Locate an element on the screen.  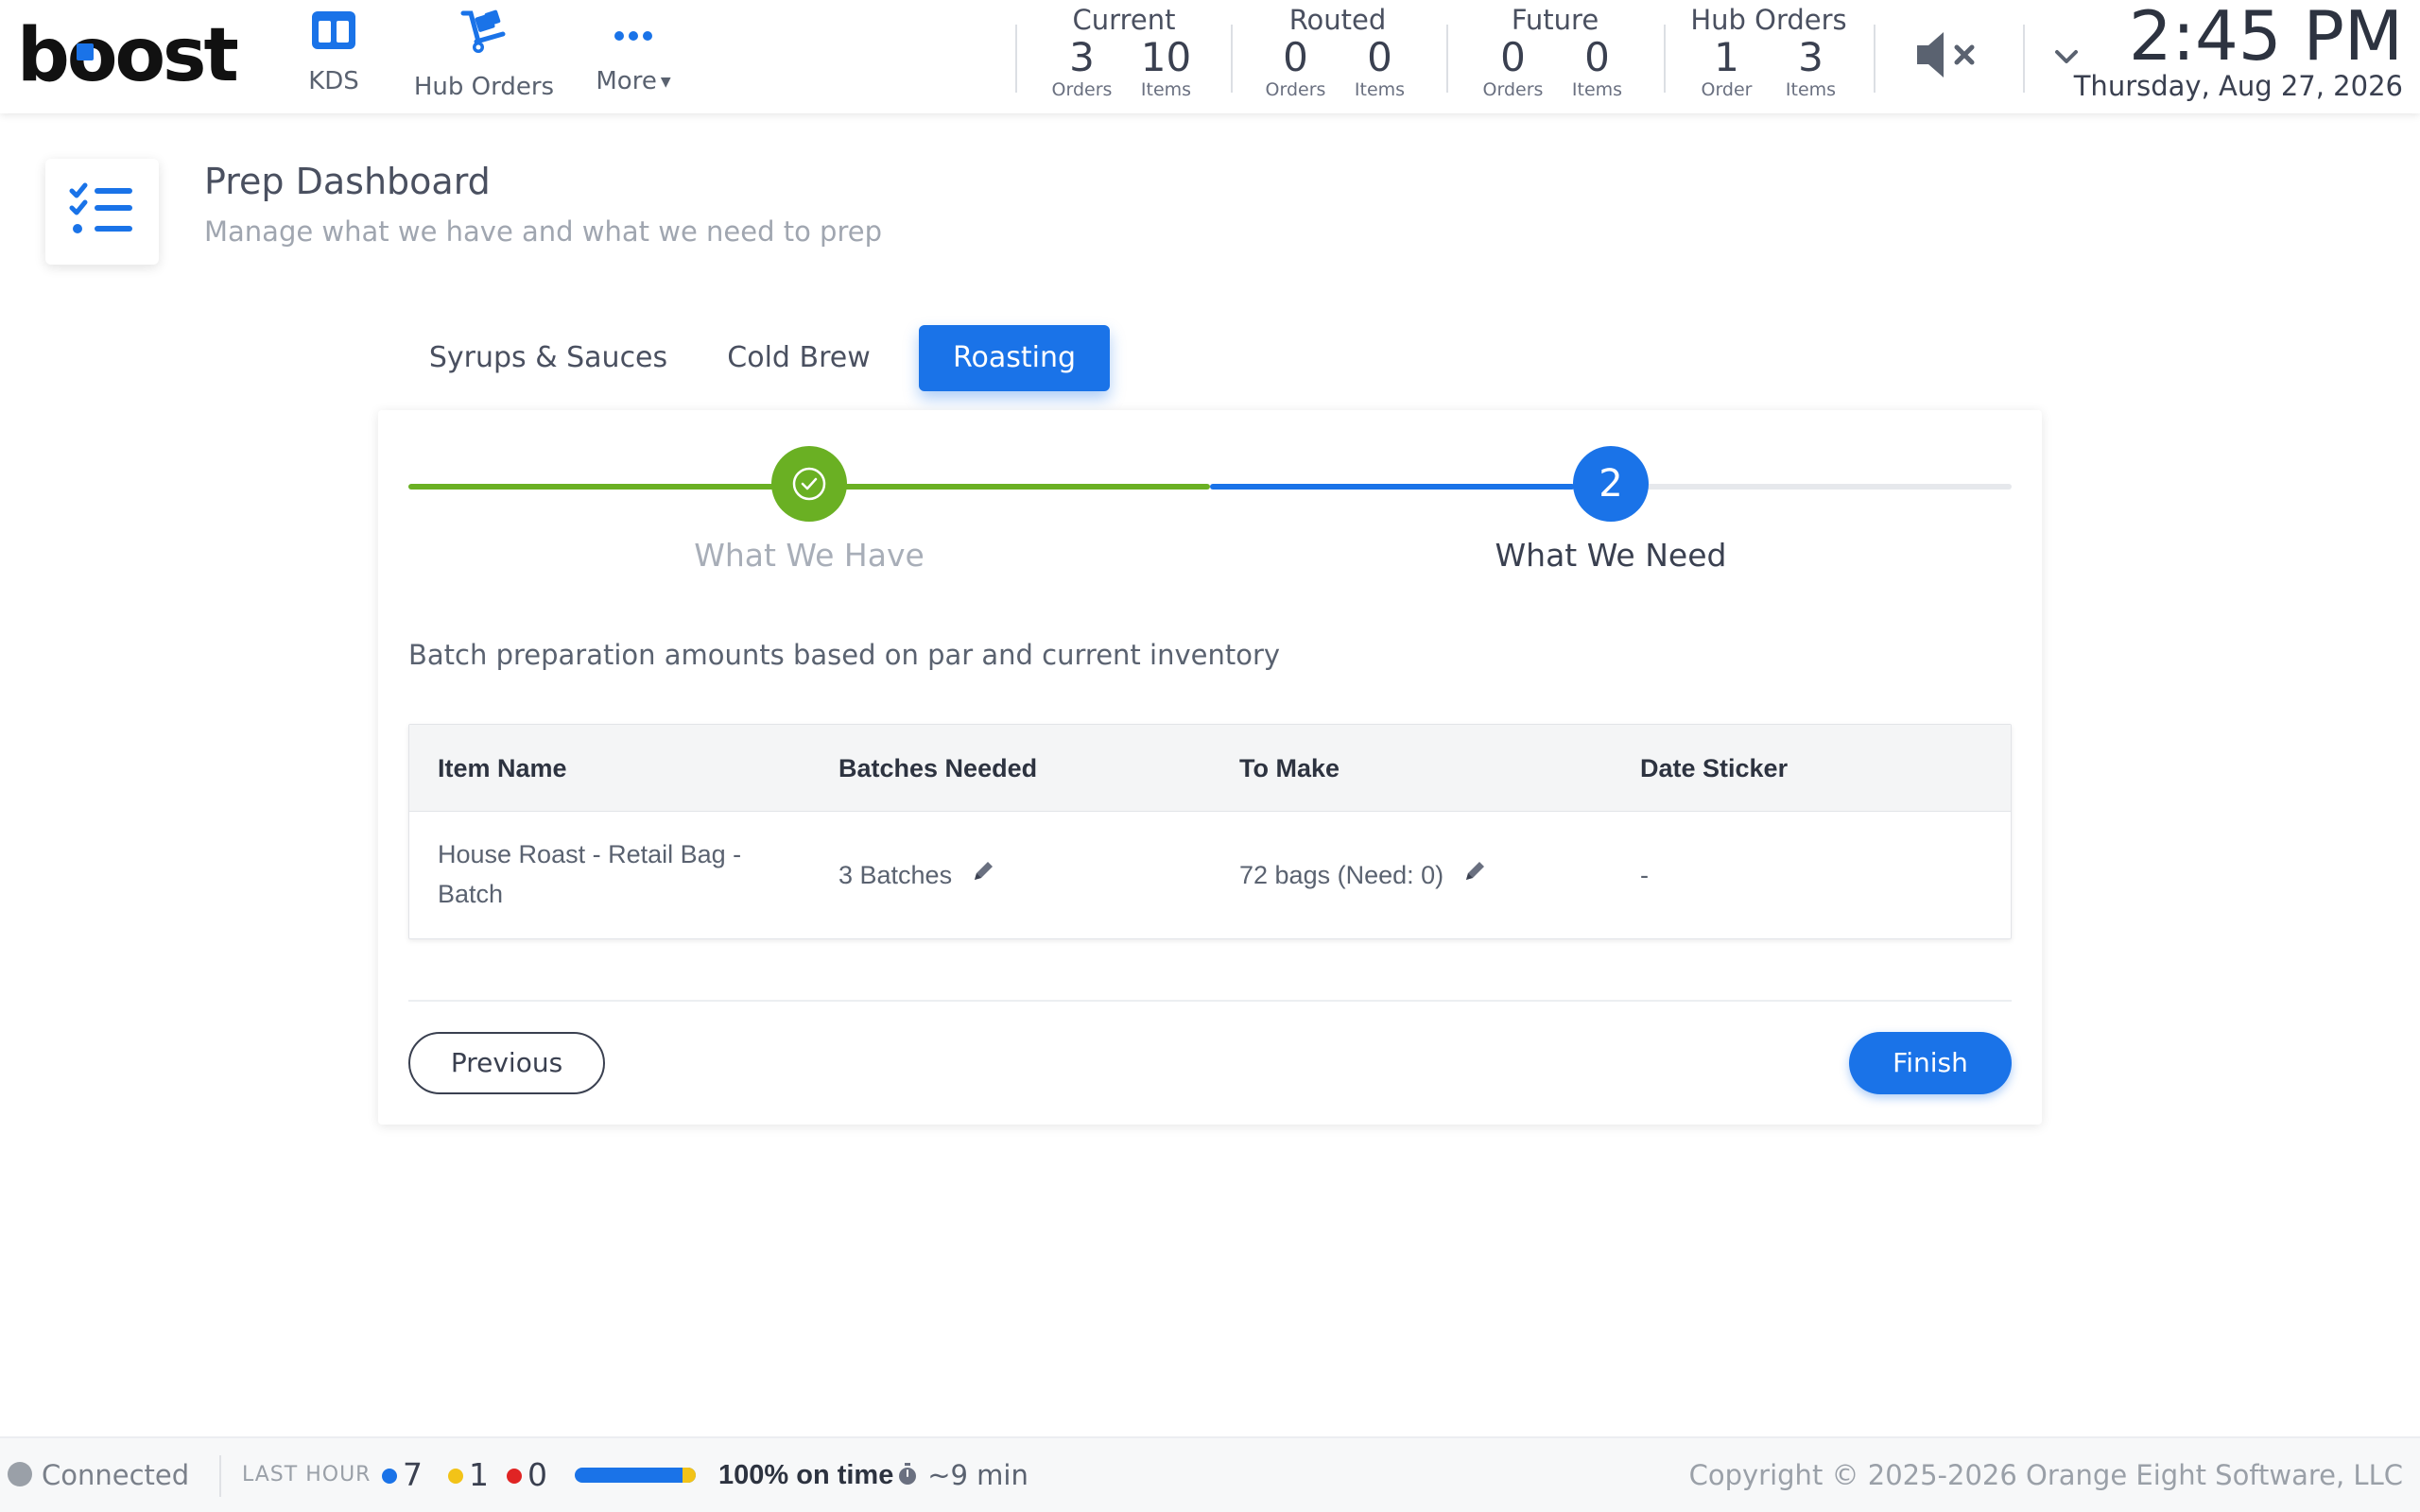
edit-to-make-button is located at coordinates (1475, 877).